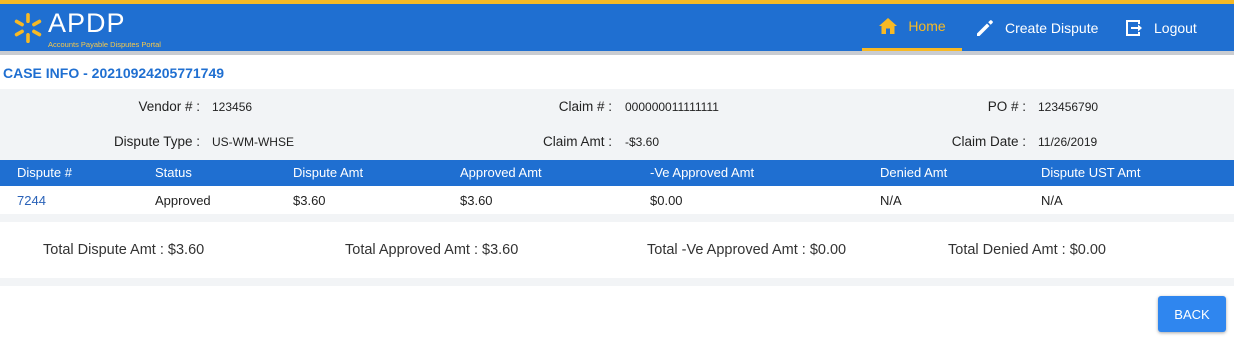  I want to click on cell-dispute-amt: $3.60, so click(309, 200).